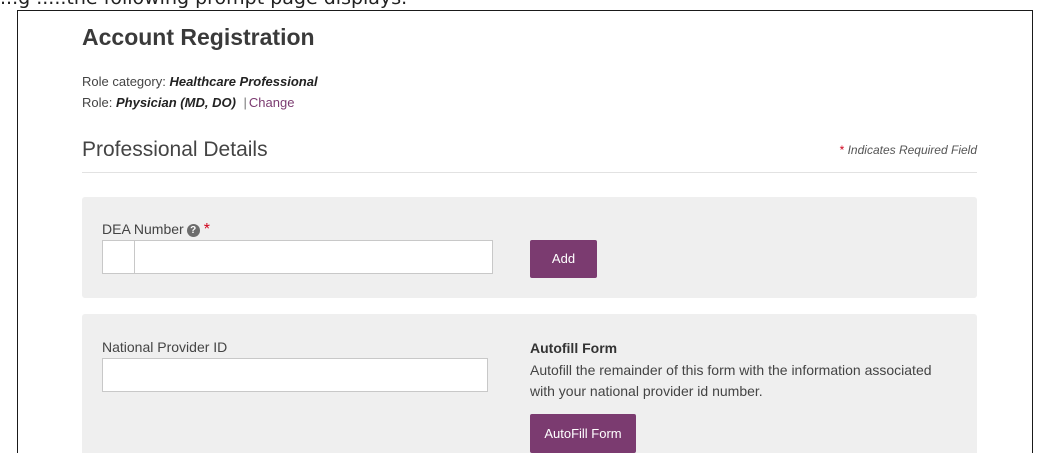 The height and width of the screenshot is (453, 1046). I want to click on dea-label: DEA Number, so click(143, 229).